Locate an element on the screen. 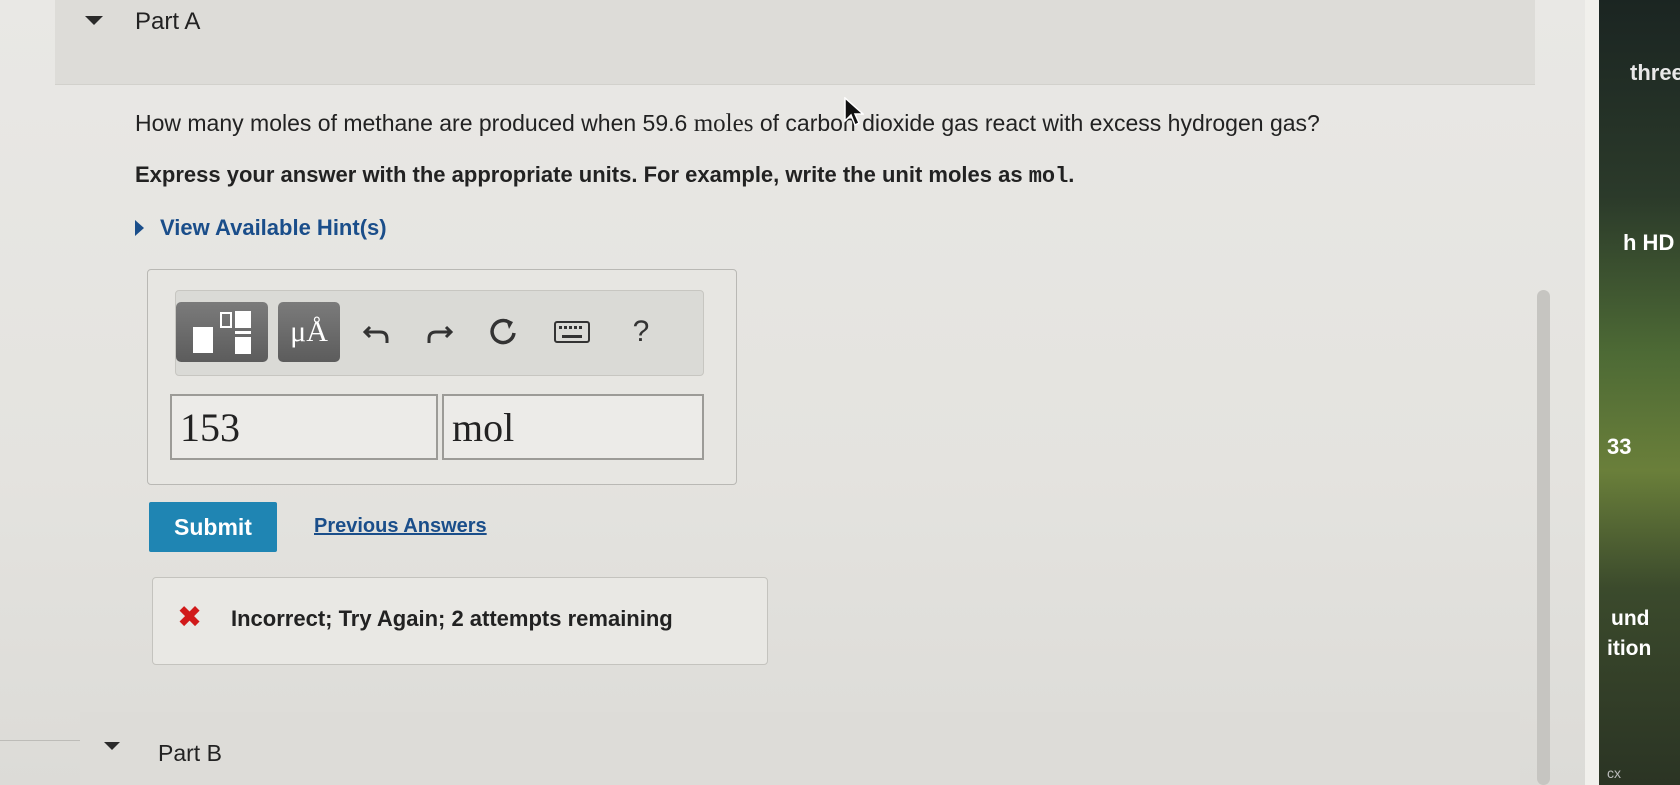 Image resolution: width=1680 pixels, height=785 pixels. units-icon: μÅ is located at coordinates (309, 332).